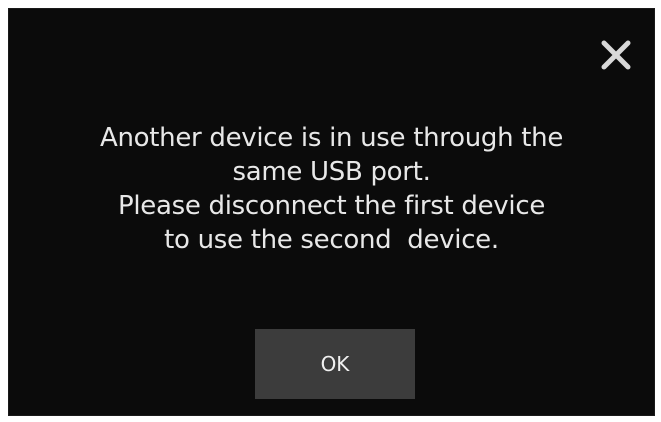 This screenshot has height=422, width=661. I want to click on message-line-1: Another device is in use through the, so click(331, 138).